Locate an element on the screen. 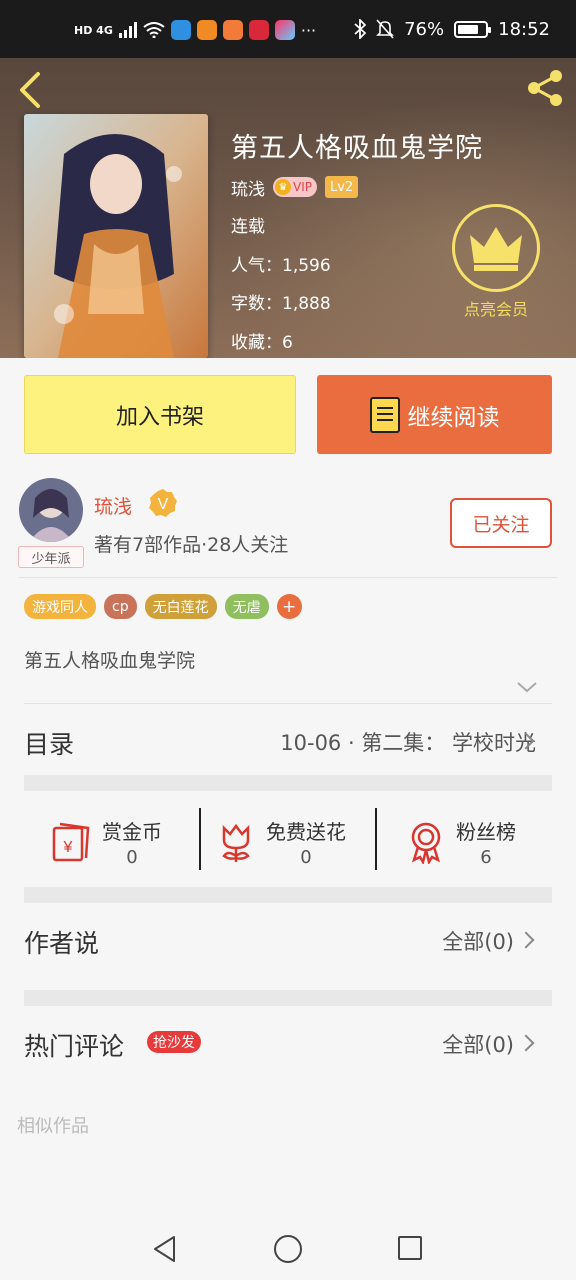 This screenshot has width=576, height=1280. book-cover-image is located at coordinates (116, 236).